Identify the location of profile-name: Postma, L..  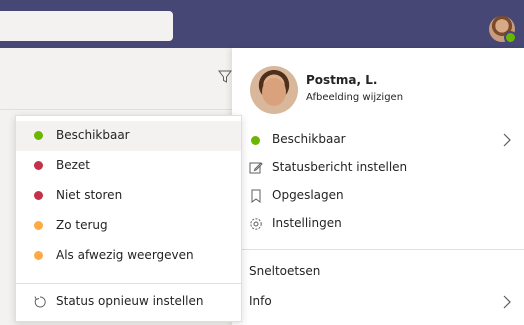
(342, 80).